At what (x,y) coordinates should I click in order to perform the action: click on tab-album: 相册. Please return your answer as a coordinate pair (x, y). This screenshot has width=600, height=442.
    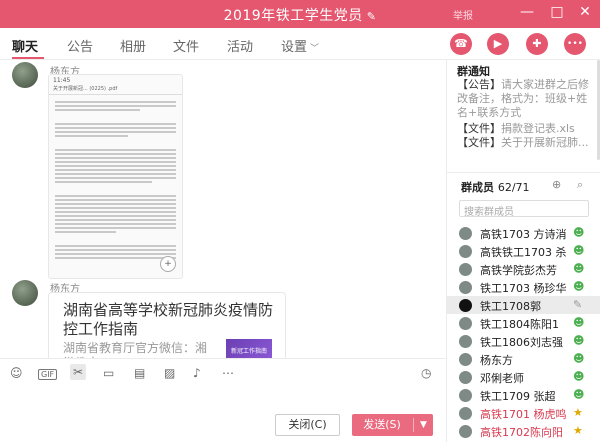
    Looking at the image, I should click on (133, 45).